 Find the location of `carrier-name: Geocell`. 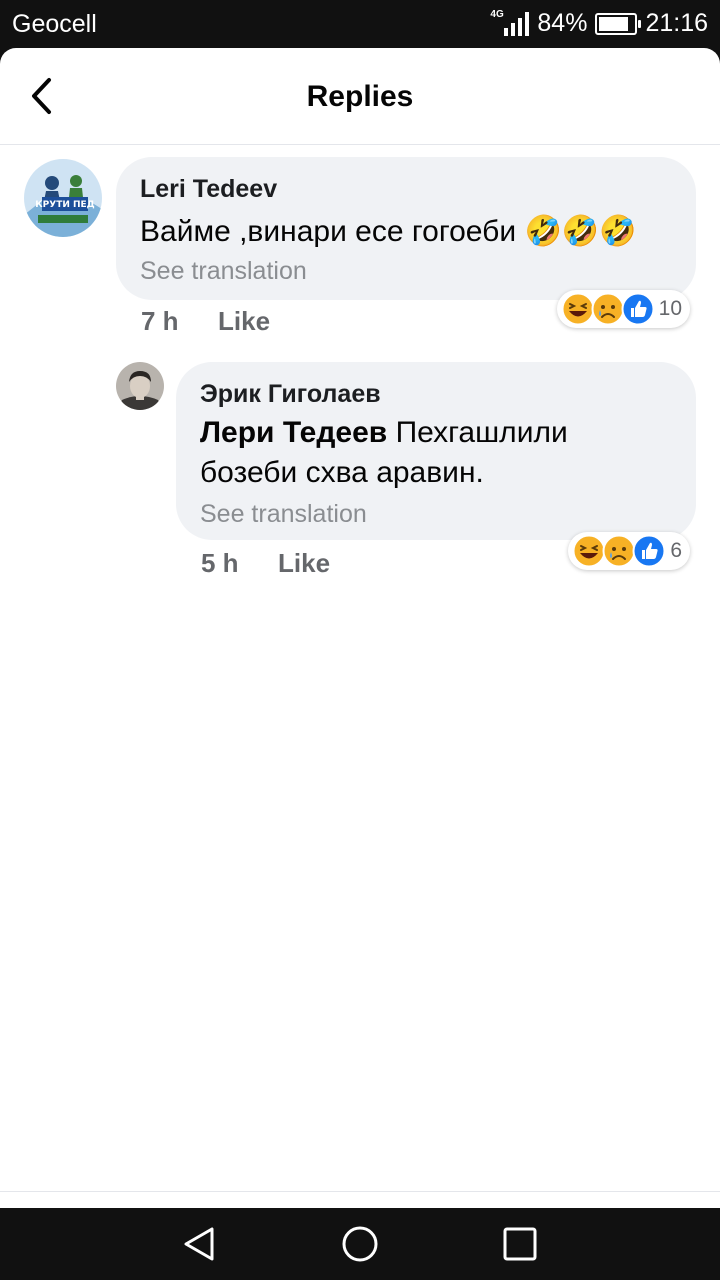

carrier-name: Geocell is located at coordinates (54, 24).